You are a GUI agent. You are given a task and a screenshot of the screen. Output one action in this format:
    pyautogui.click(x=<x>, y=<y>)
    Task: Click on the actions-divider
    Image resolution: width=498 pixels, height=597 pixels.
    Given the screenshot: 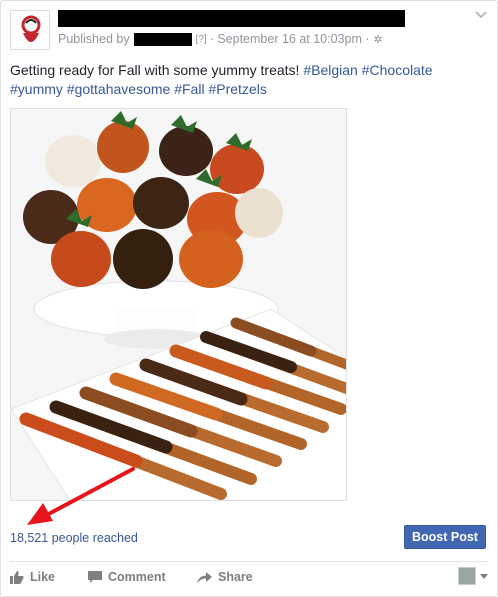 What is the action you would take?
    pyautogui.click(x=249, y=561)
    